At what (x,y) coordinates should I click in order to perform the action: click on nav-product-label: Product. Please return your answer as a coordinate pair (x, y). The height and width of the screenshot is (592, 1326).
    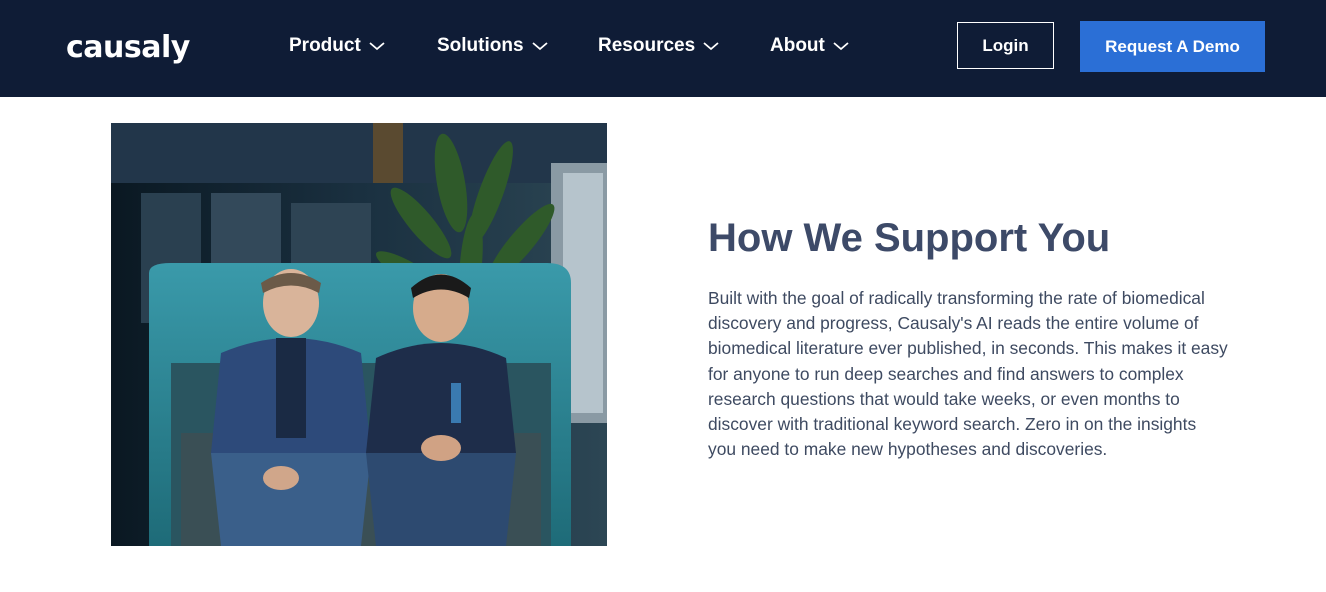
    Looking at the image, I should click on (325, 45).